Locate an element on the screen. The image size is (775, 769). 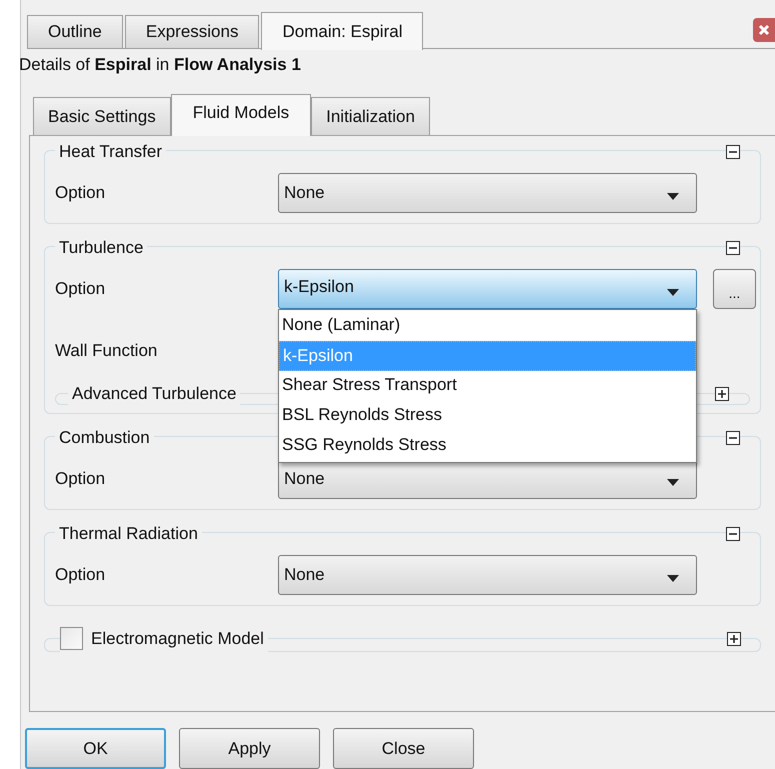
details-heading: Details of Espiral in Flow Analysis 1 is located at coordinates (160, 65).